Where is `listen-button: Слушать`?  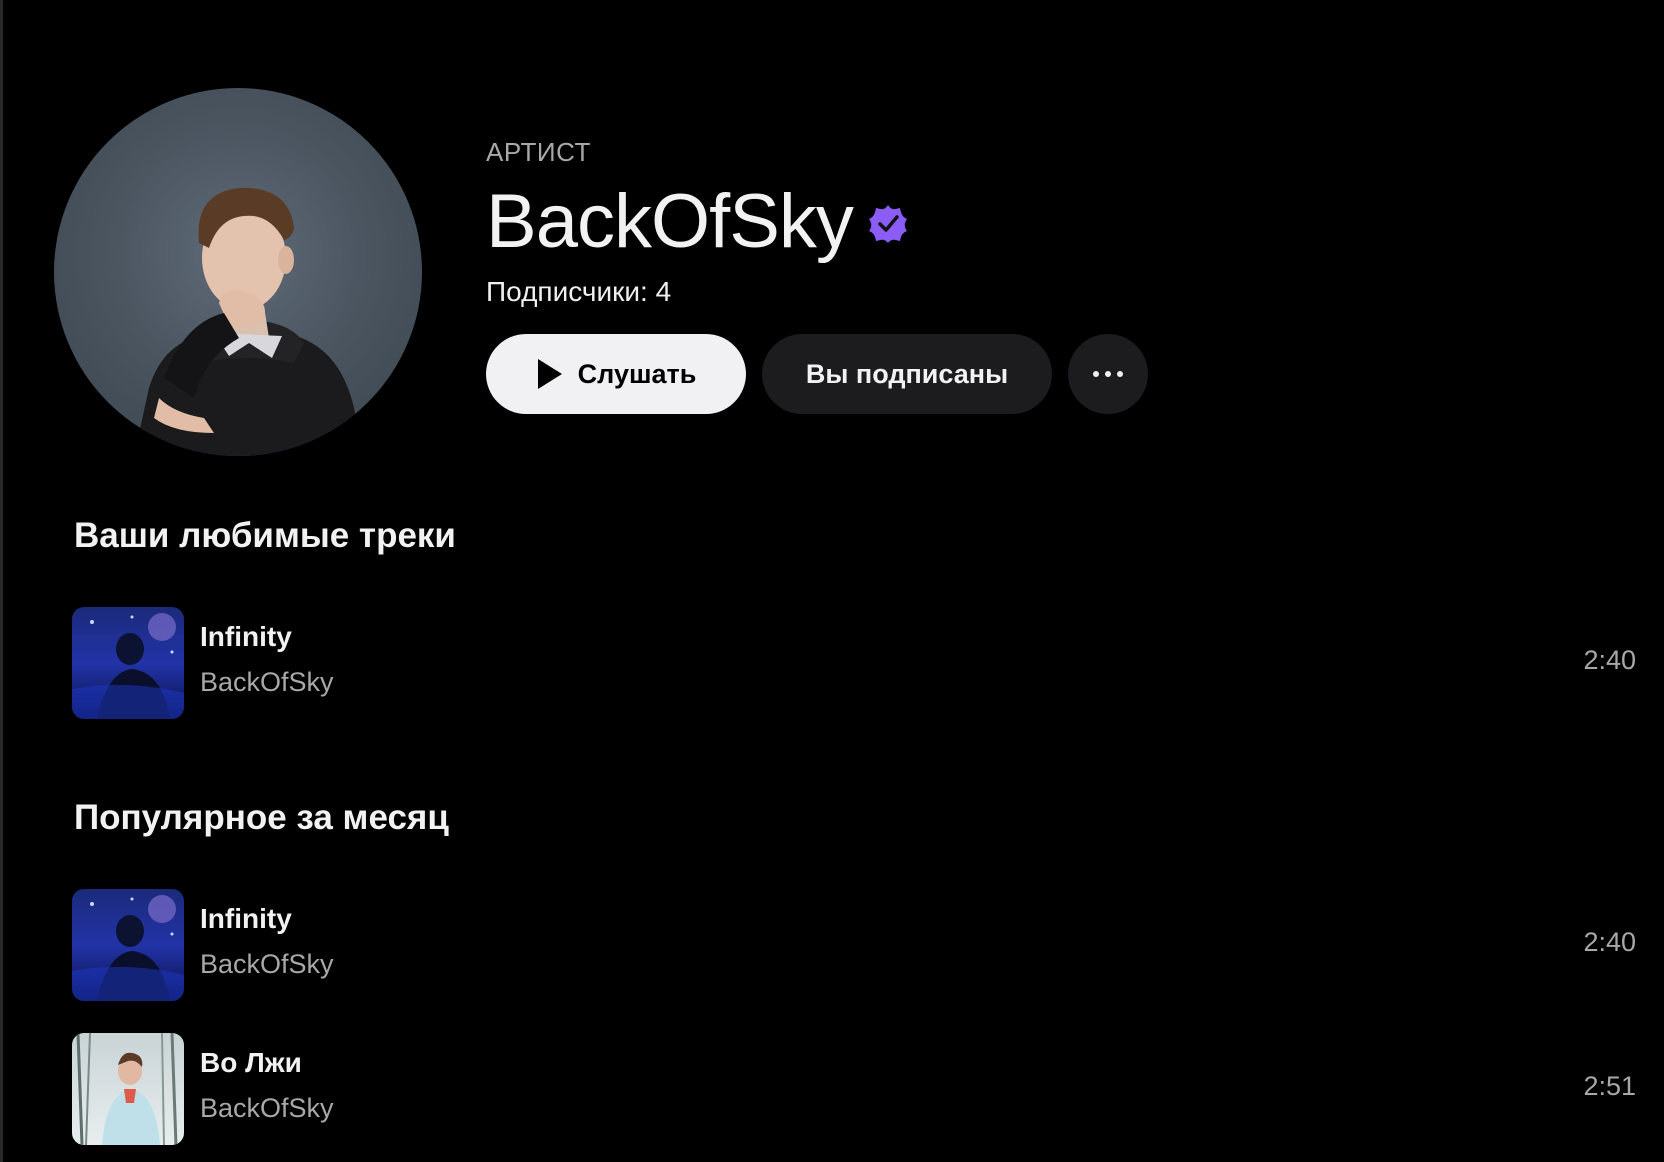
listen-button: Слушать is located at coordinates (616, 374).